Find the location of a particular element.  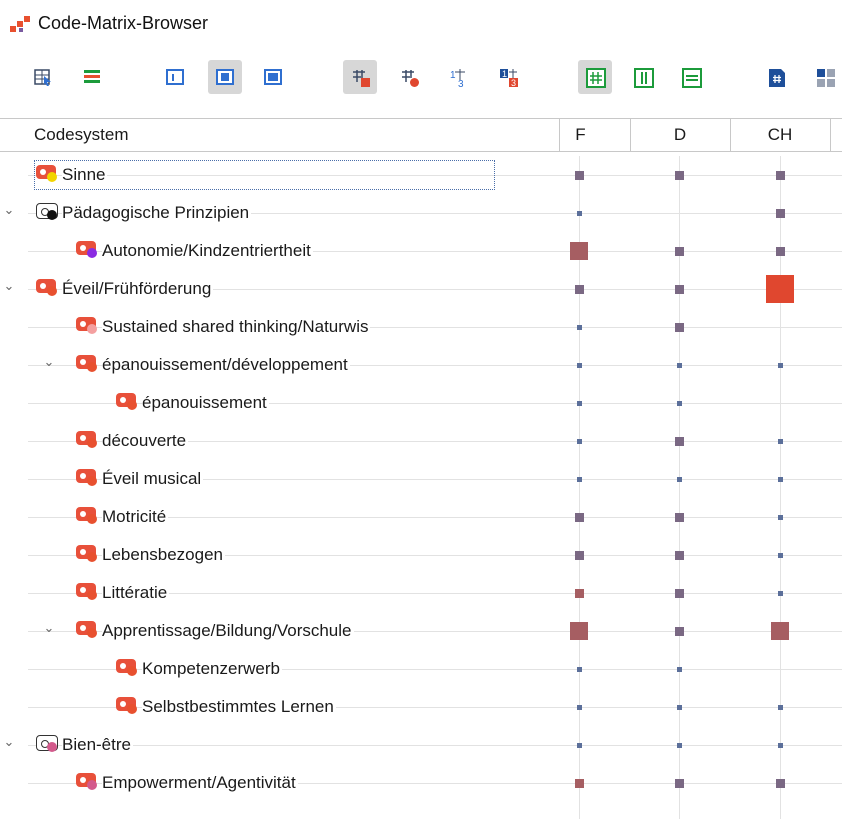

header-codesystem: Codesystem is located at coordinates (280, 135).